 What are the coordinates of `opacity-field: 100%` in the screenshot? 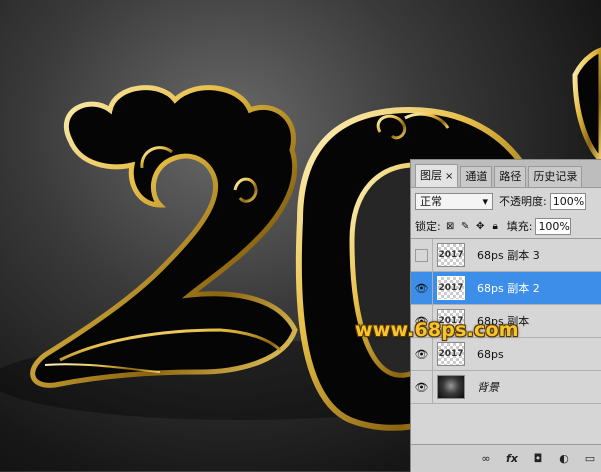 It's located at (567, 201).